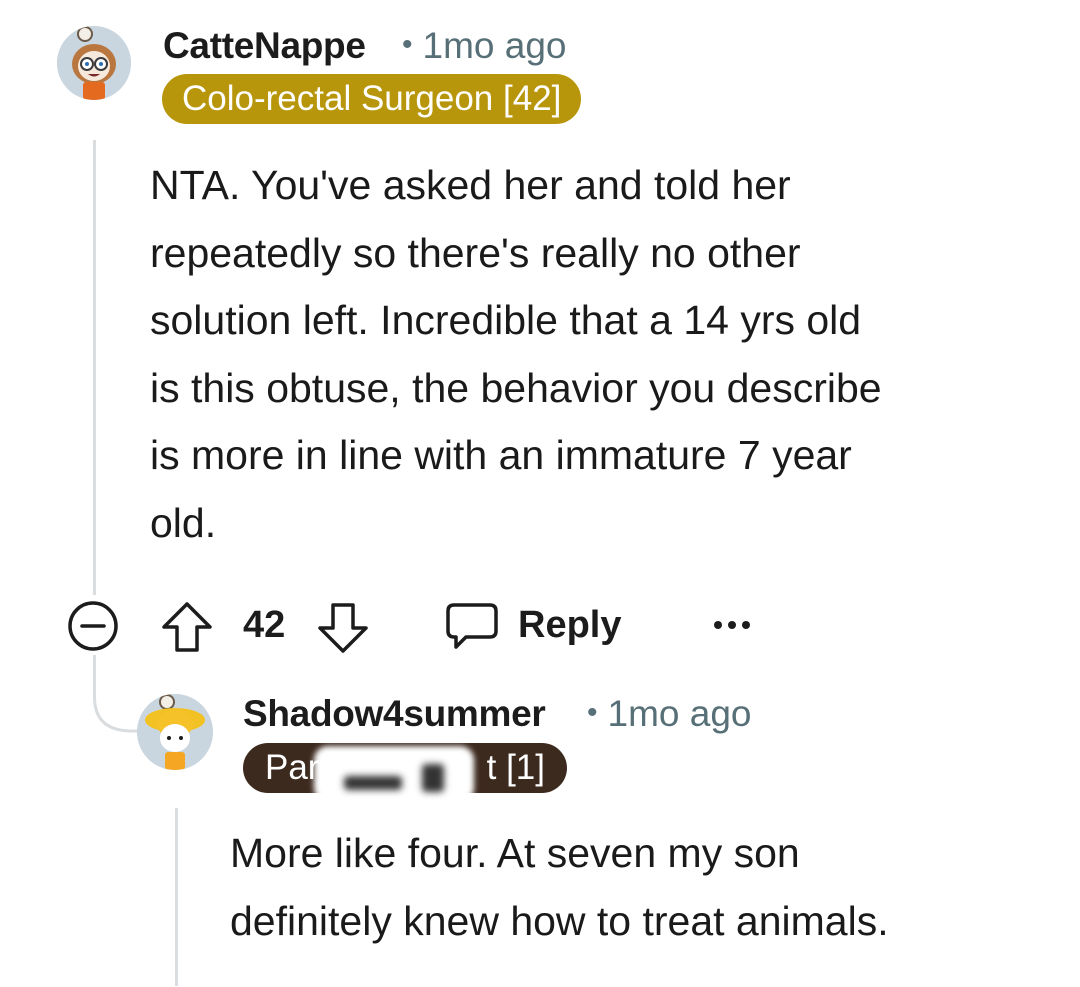  Describe the element at coordinates (422, 625) in the screenshot. I see `comment-action-bar: 42 Reply` at that location.